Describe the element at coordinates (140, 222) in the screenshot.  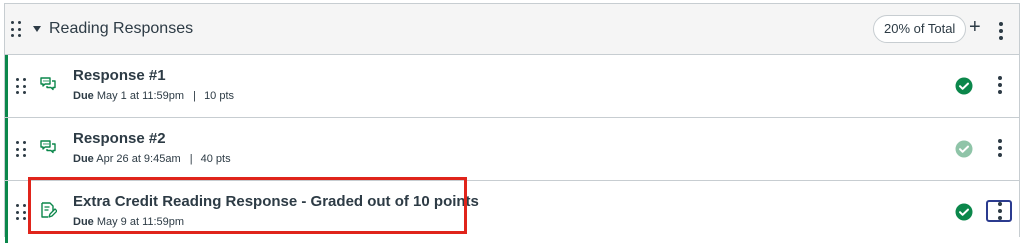
I see `due-date: May 9 at 11:59pm` at that location.